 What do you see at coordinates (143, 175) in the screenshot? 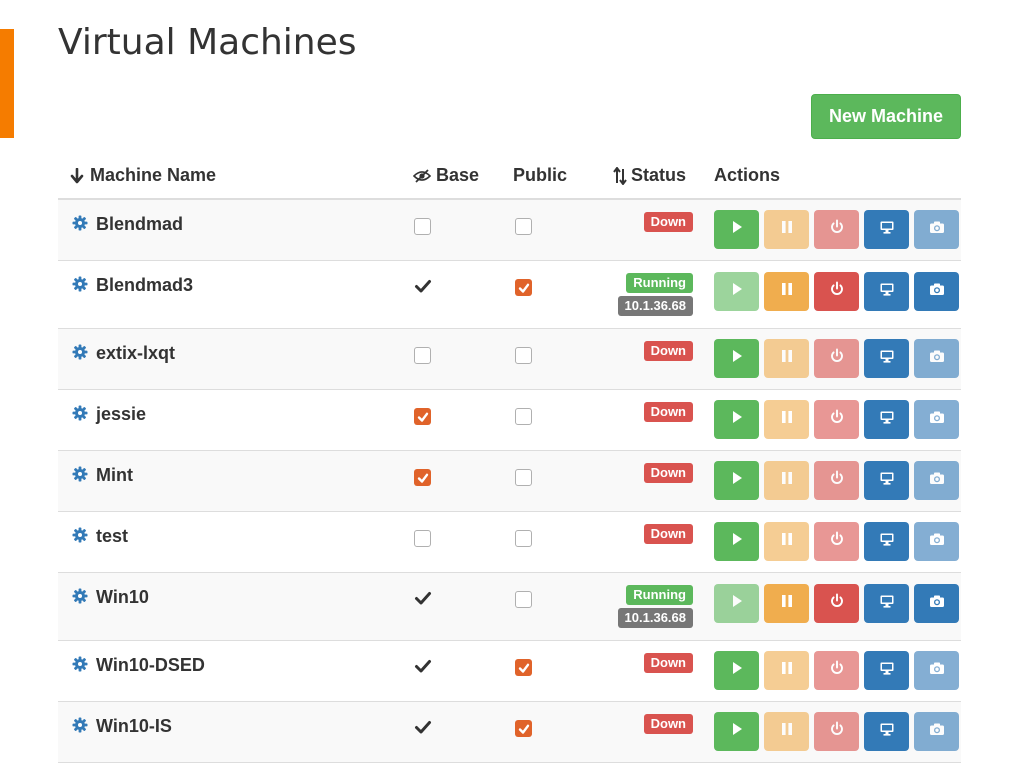
I see `column-header-name: Machine Name` at bounding box center [143, 175].